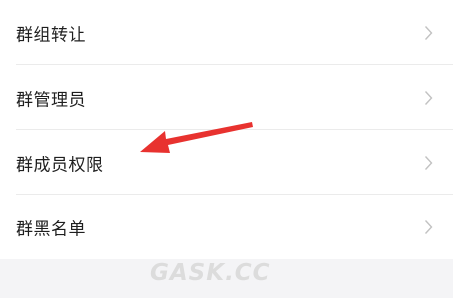 Image resolution: width=453 pixels, height=298 pixels. I want to click on footer-area: GASK.CC, so click(226, 278).